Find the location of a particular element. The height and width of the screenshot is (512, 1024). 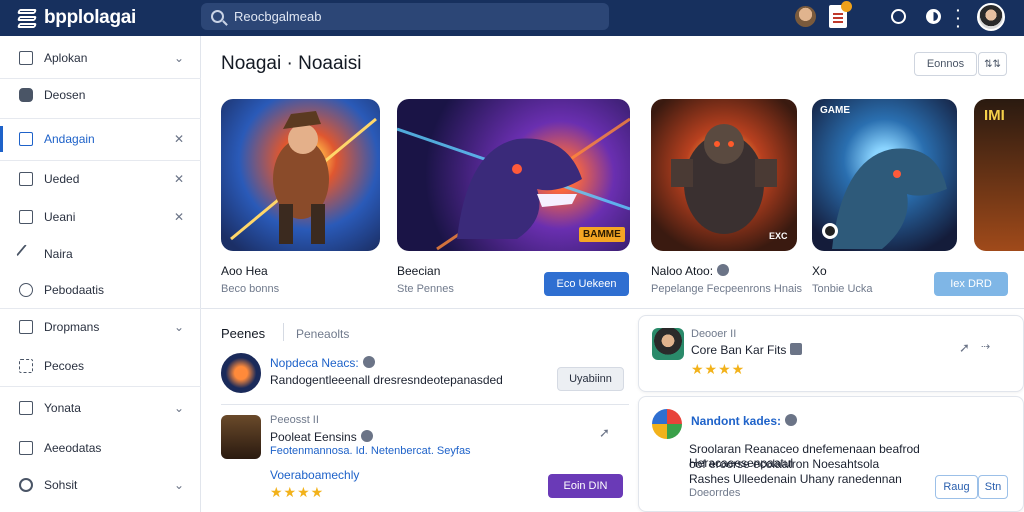

tab-inactive: Peneaolts is located at coordinates (322, 334).